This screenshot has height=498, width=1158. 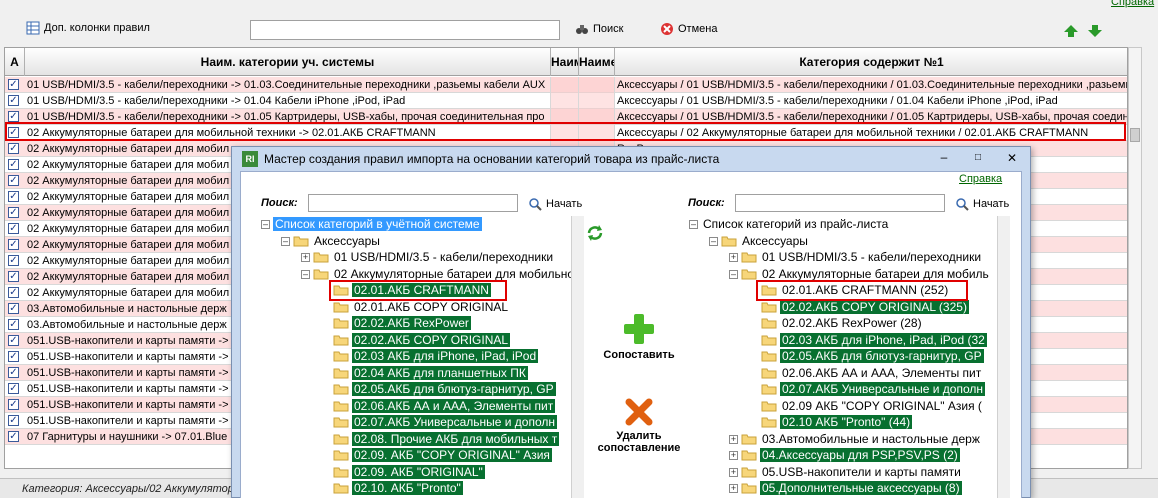 I want to click on tree-node: +04.Аксессуары для PSP,PSV,PS (2), so click(x=844, y=455).